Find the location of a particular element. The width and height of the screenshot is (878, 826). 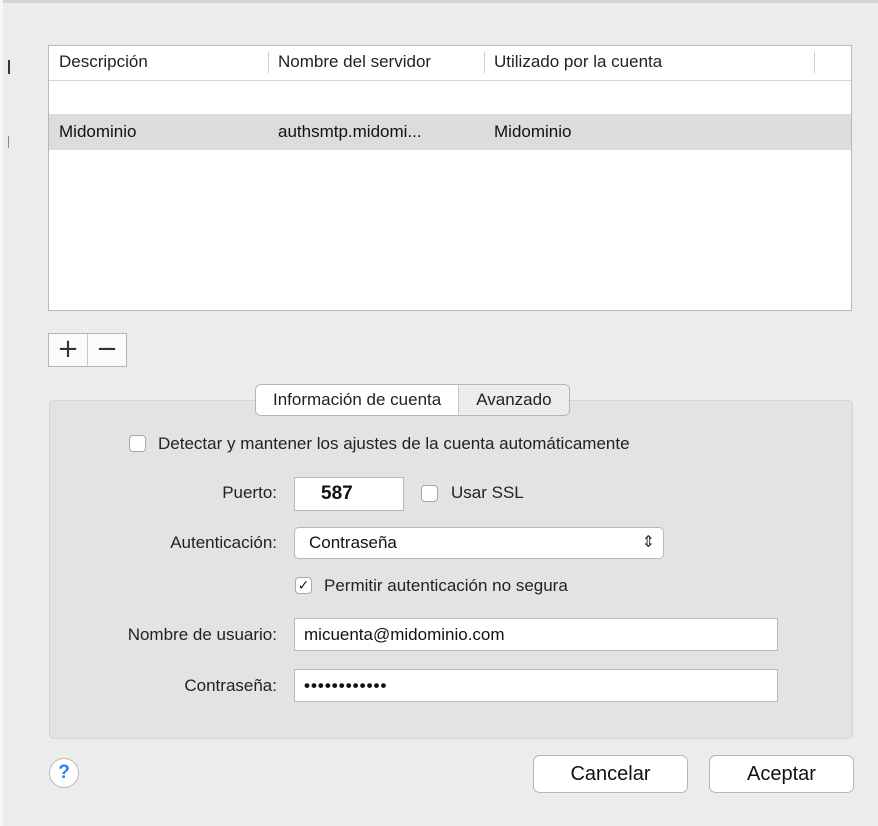

port-label: Puerto: is located at coordinates (249, 492).